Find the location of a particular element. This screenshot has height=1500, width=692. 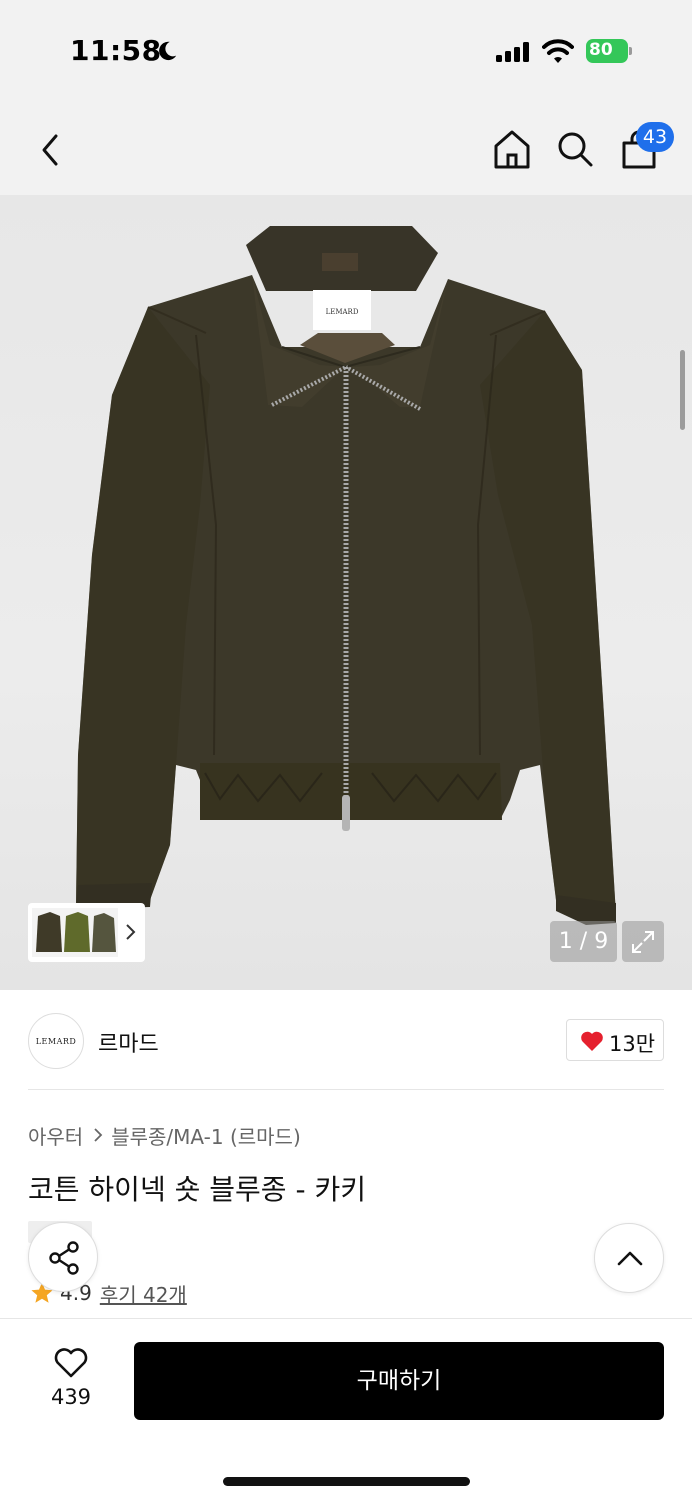

breadcrumb: 아우터 블루종/MA-1 (르마드) is located at coordinates (164, 1135).